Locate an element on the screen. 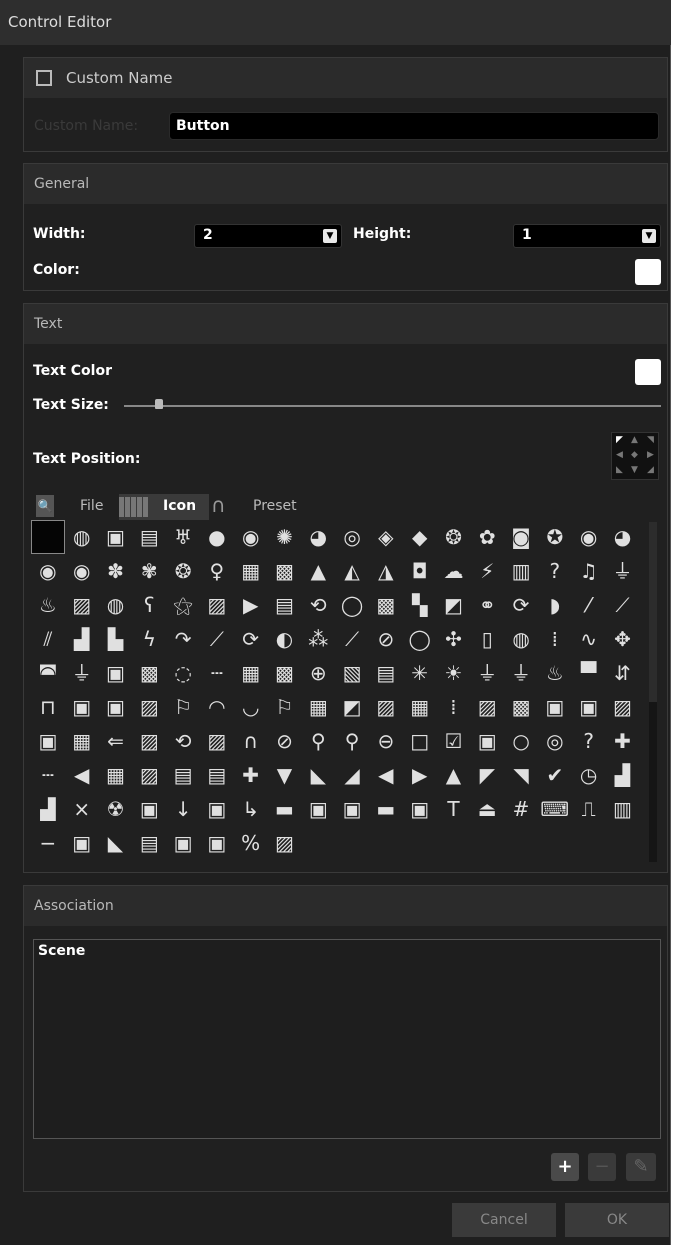 The image size is (683, 1245). icon-cell: ⫽ is located at coordinates (48, 639).